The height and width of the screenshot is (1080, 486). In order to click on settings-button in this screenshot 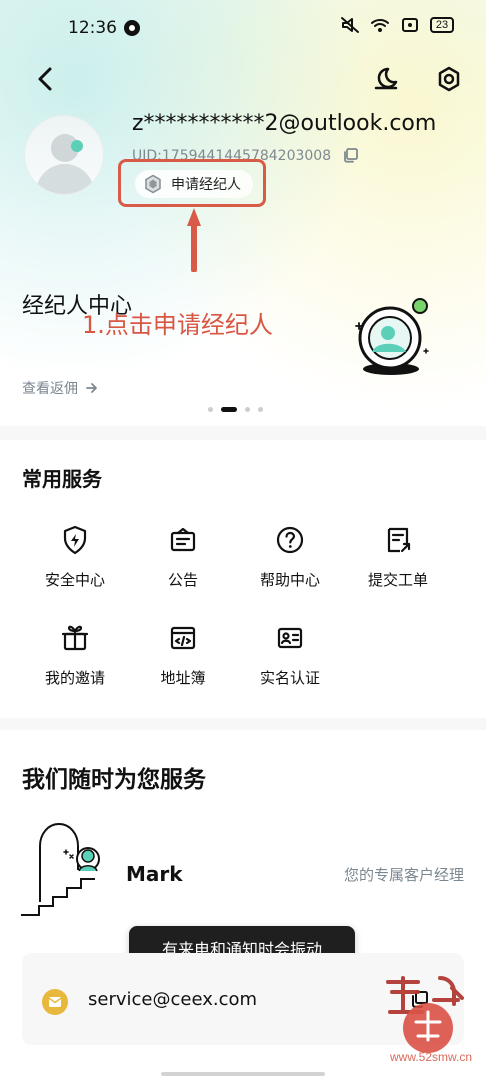, I will do `click(449, 79)`.